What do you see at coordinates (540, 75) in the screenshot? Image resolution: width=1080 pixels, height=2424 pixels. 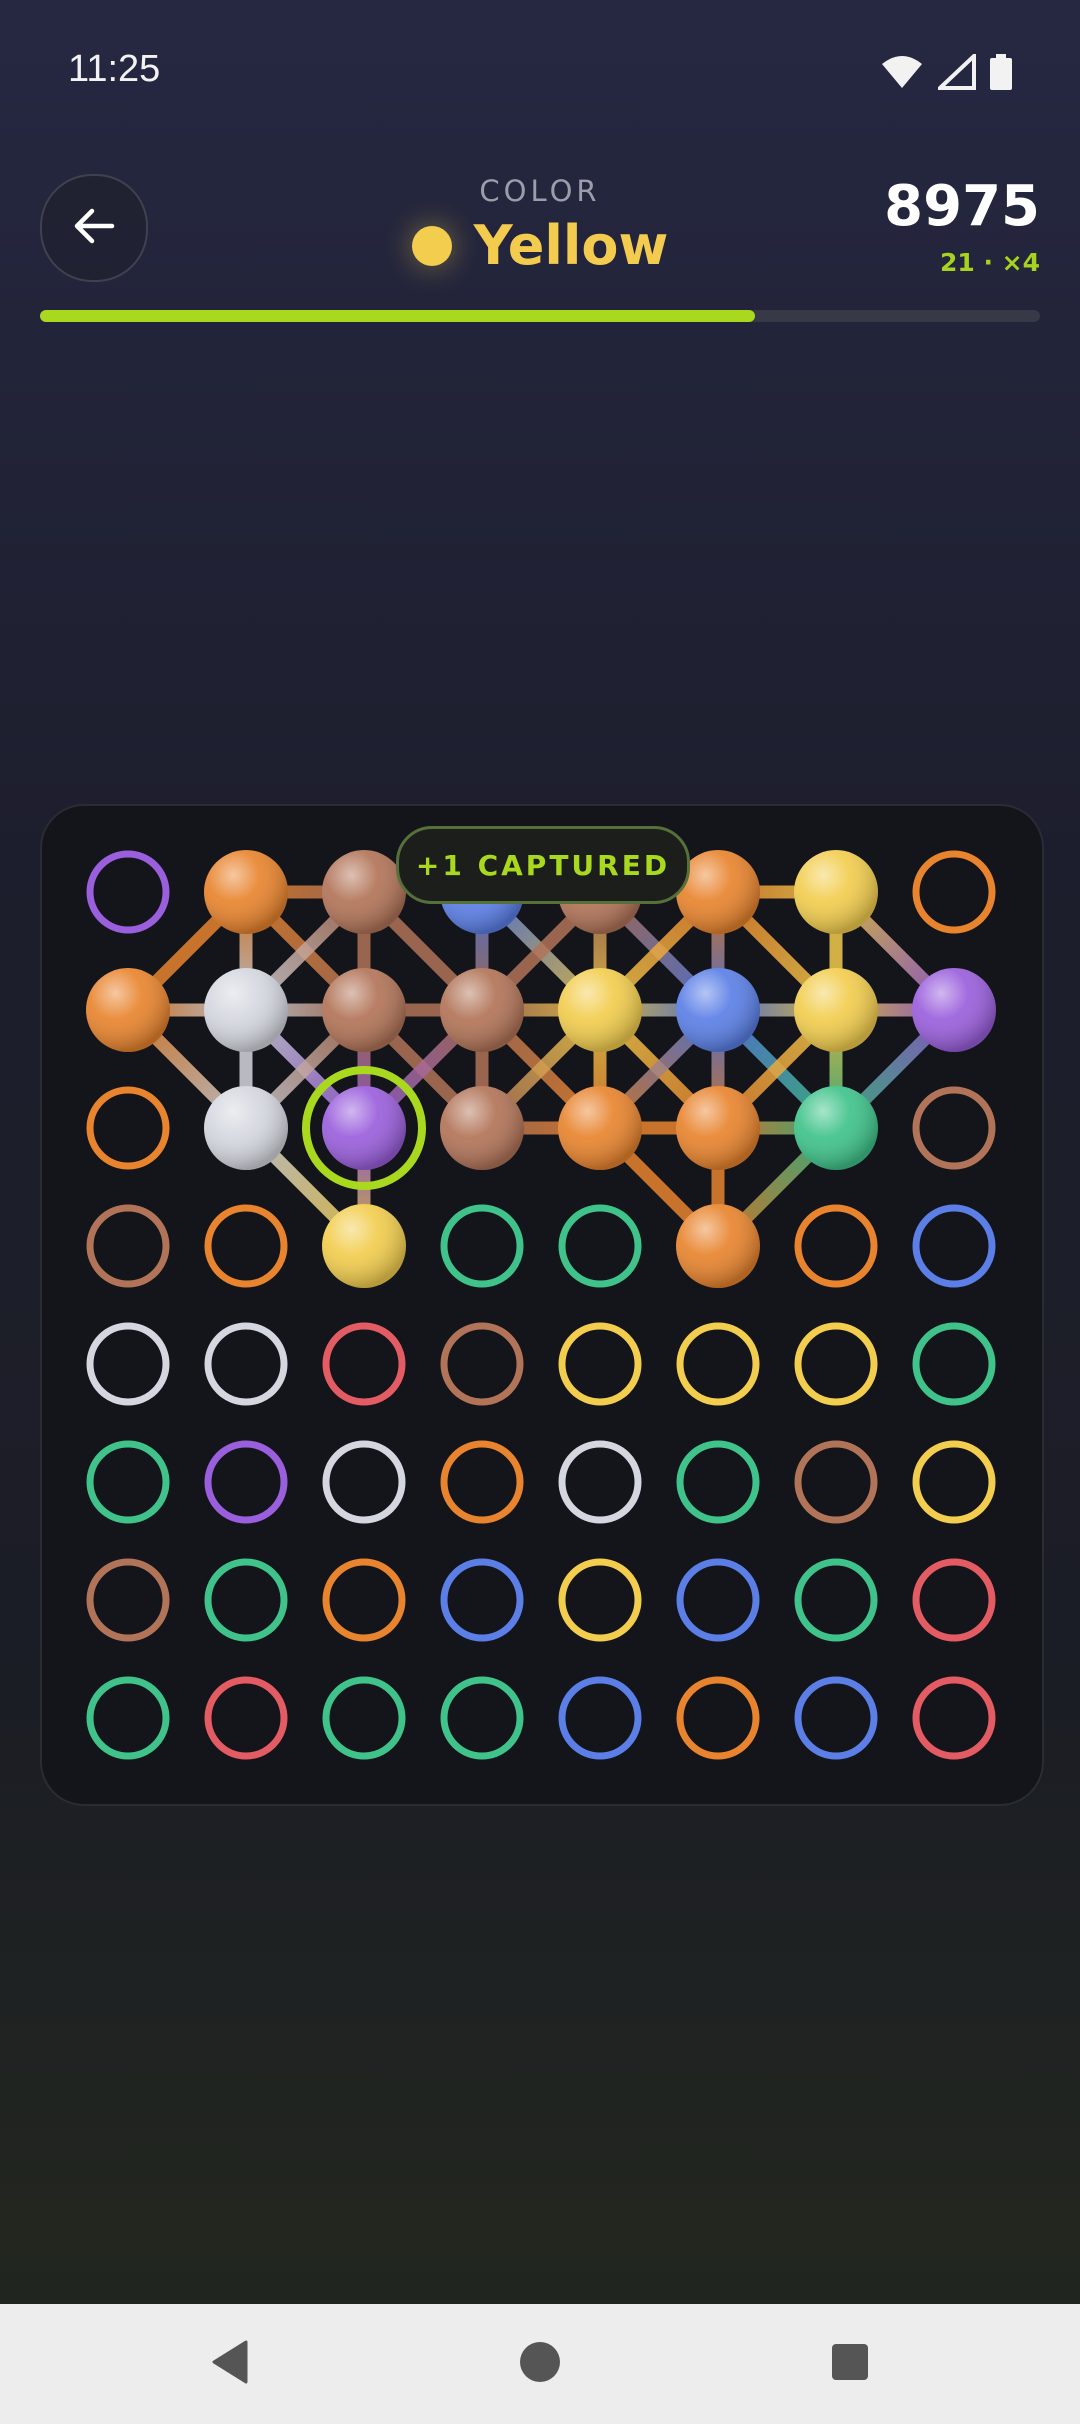 I see `status-bar: 11:25` at bounding box center [540, 75].